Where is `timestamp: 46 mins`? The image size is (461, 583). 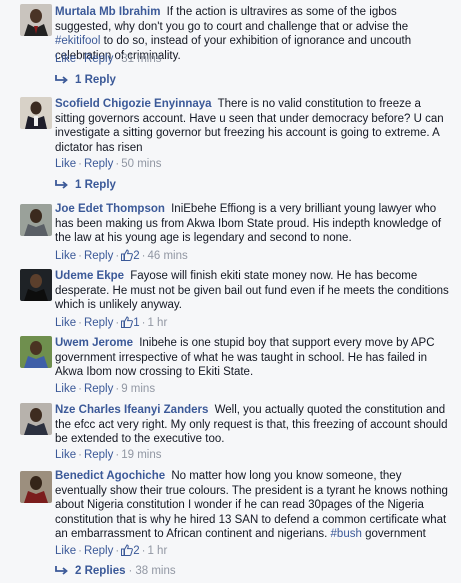
timestamp: 46 mins is located at coordinates (167, 256).